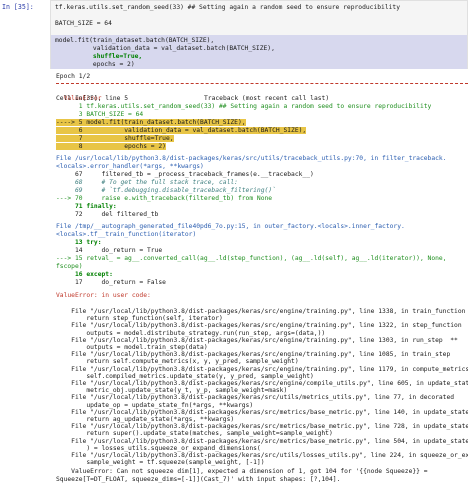  I want to click on traceback-line: 8 epochs = 2), so click(111, 146).